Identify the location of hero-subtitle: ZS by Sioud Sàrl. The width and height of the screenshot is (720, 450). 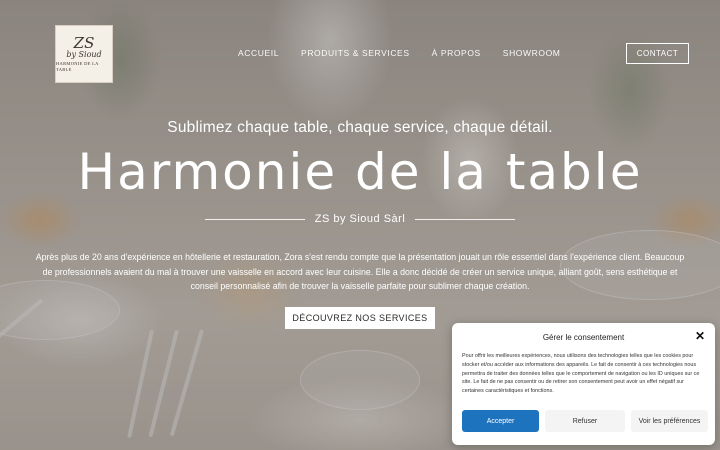
(360, 219).